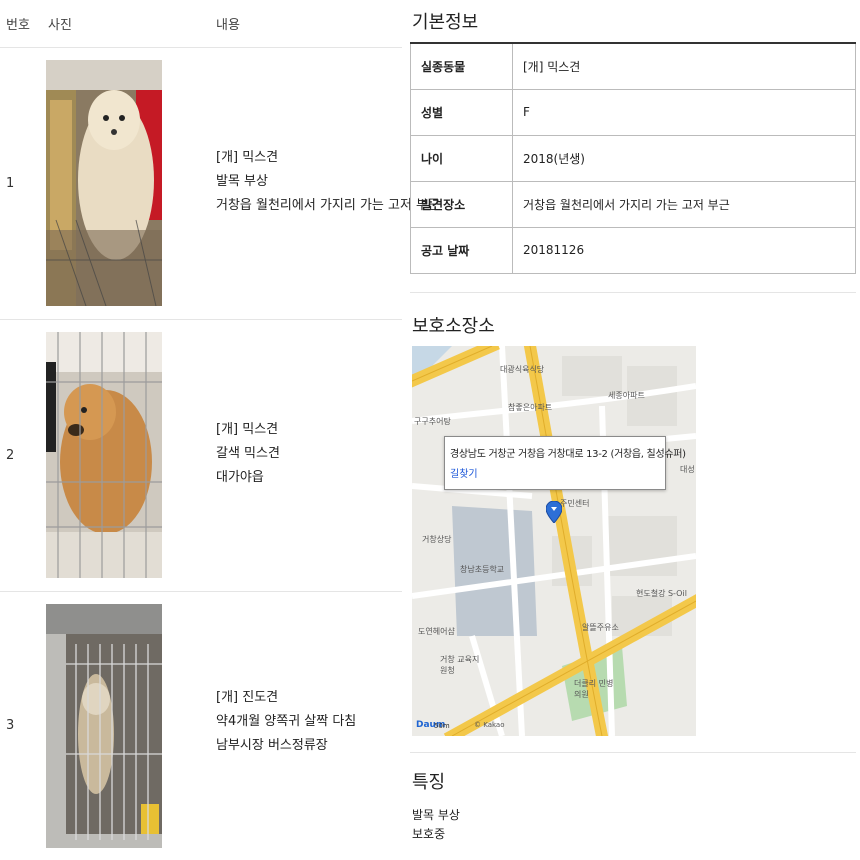 The image size is (860, 860). Describe the element at coordinates (60, 25) in the screenshot. I see `header-photo: 사진` at that location.